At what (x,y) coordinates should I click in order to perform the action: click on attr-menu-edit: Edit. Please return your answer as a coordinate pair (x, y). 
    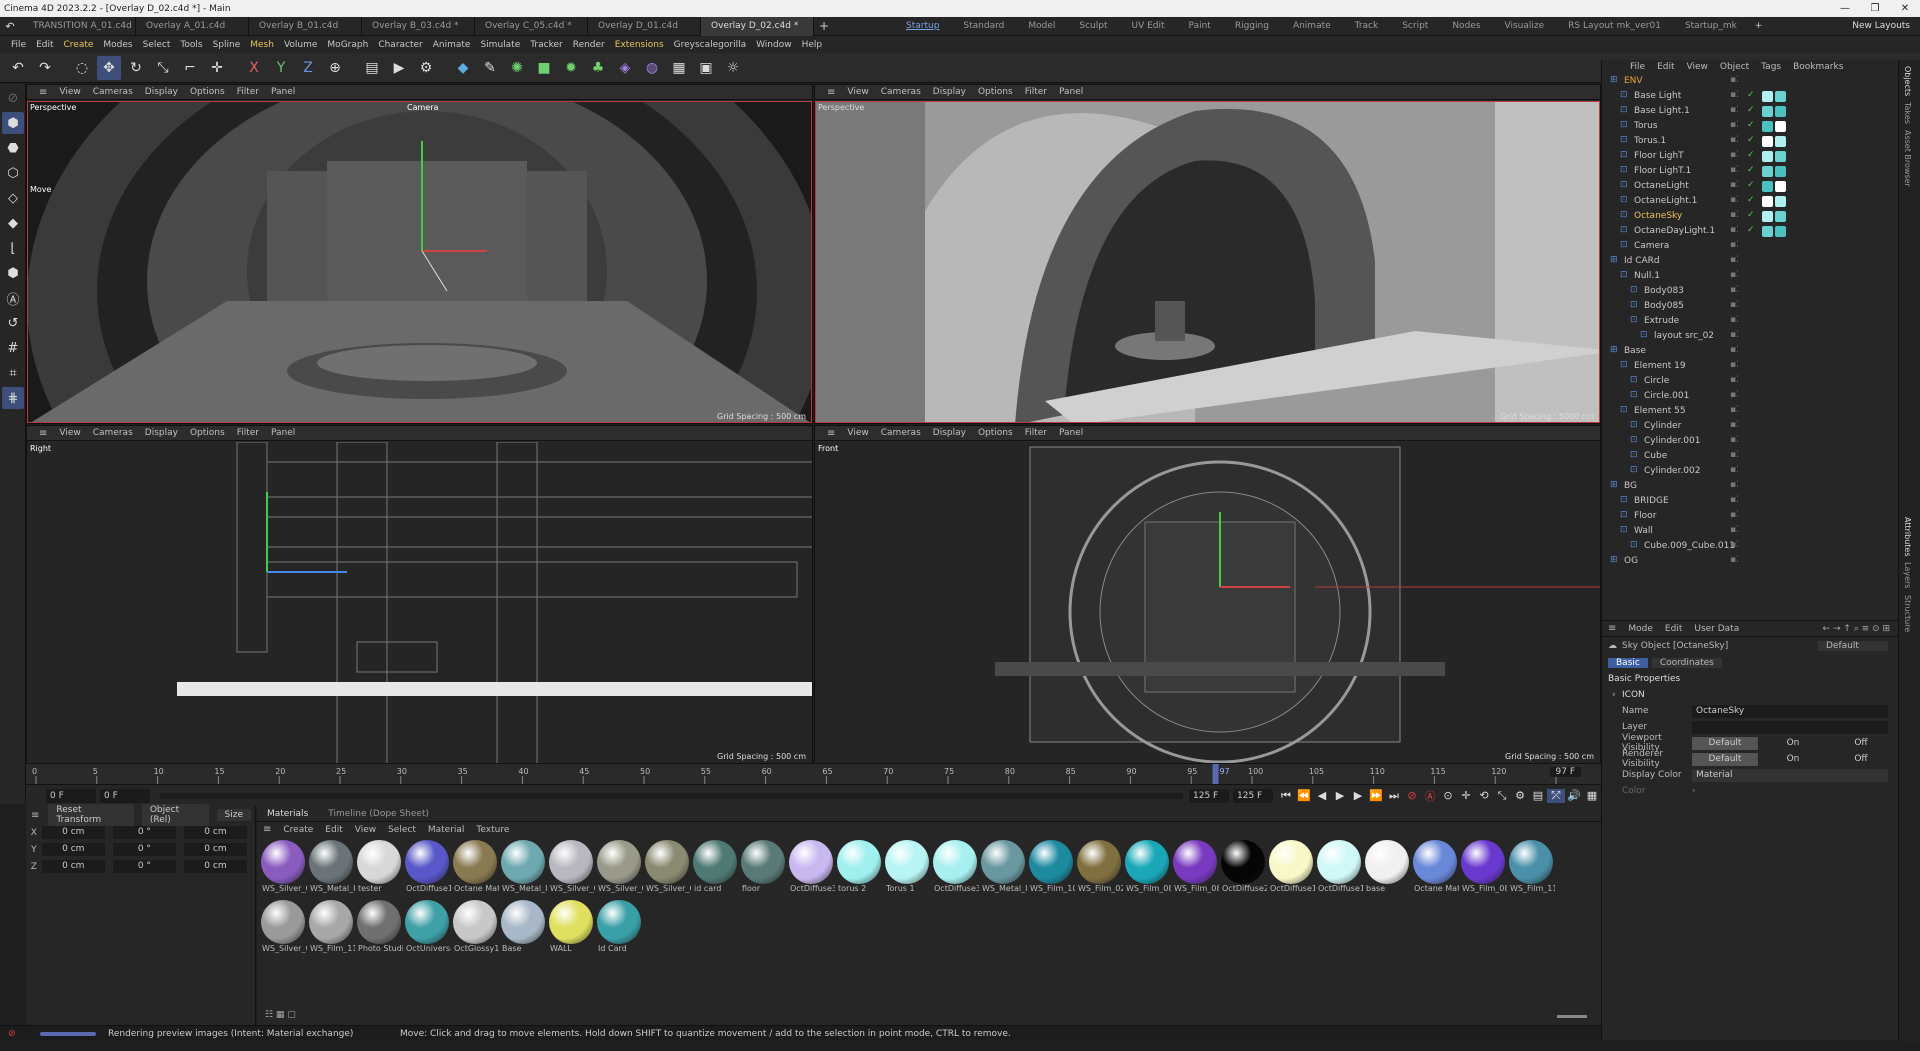
    Looking at the image, I should click on (1673, 629).